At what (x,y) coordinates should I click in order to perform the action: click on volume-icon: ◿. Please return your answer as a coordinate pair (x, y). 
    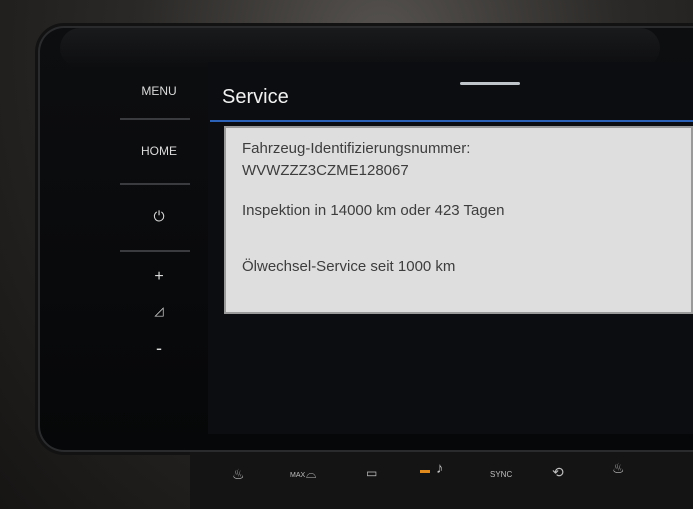
    Looking at the image, I should click on (159, 311).